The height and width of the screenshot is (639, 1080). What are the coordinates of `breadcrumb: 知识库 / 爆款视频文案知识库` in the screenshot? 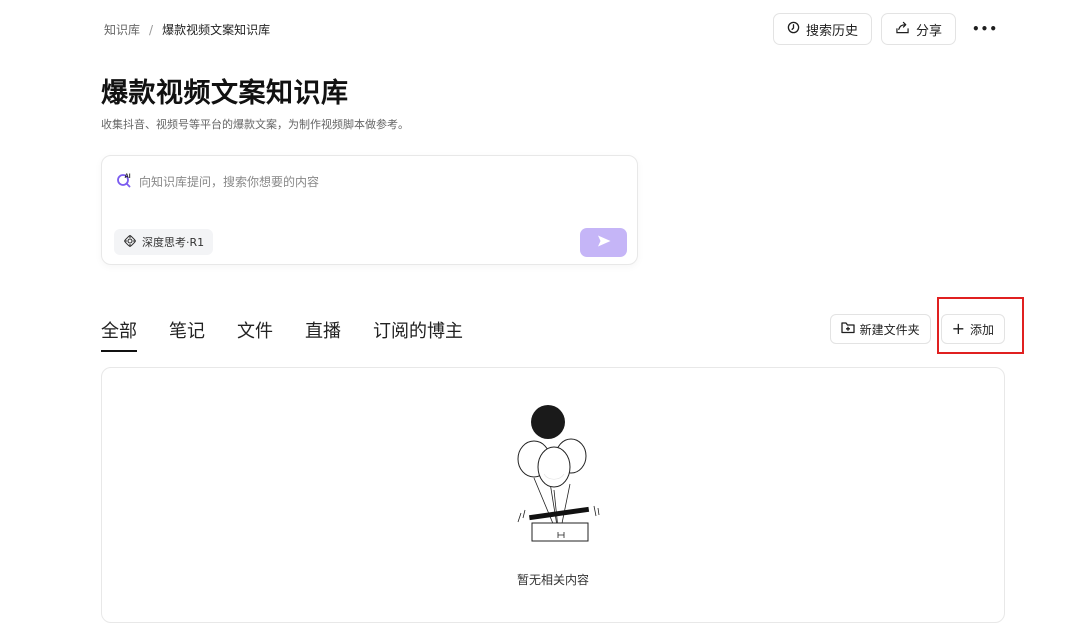 It's located at (187, 29).